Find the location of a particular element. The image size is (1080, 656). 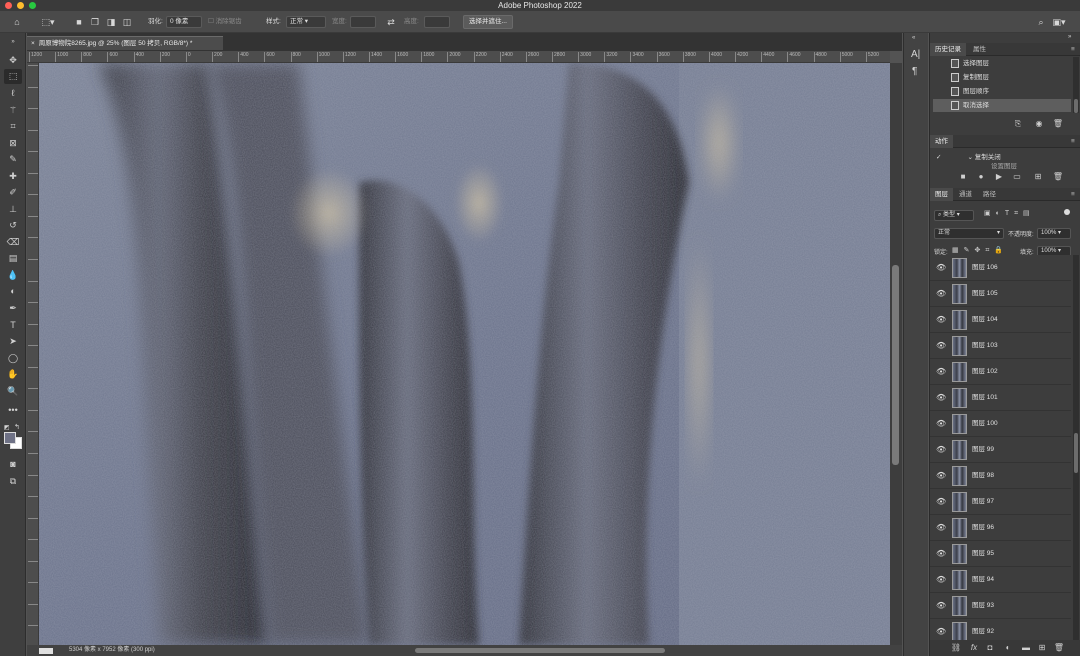

lasso-tool-icon: ℓ is located at coordinates (13, 93).